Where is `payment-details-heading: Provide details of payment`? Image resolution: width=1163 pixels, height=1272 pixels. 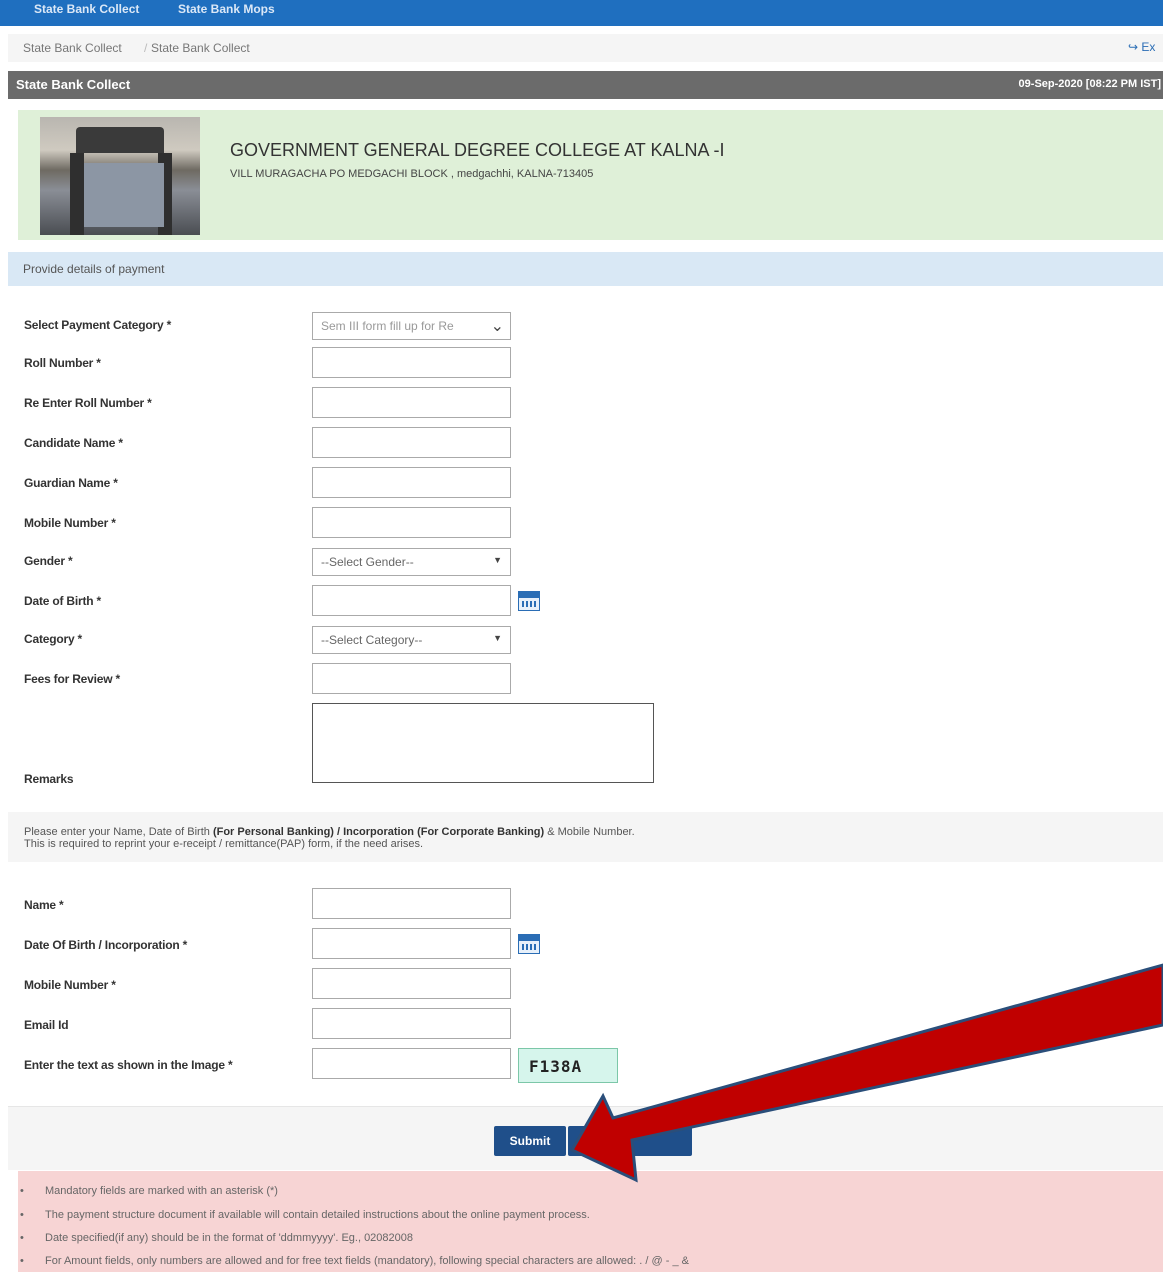
payment-details-heading: Provide details of payment is located at coordinates (94, 269).